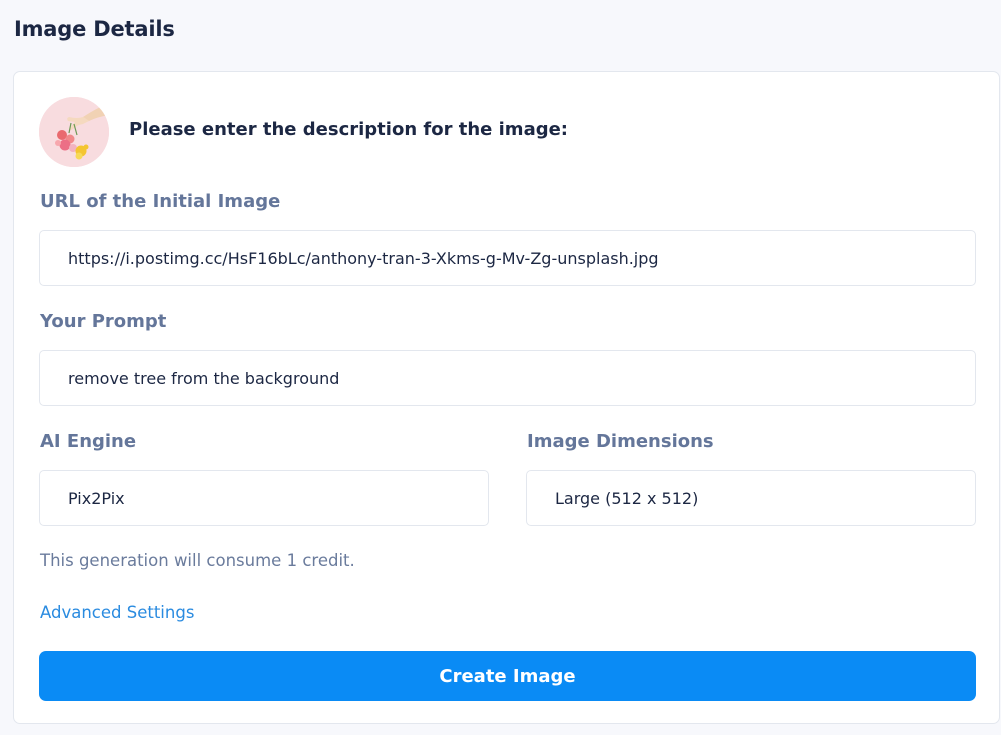 This screenshot has width=1001, height=735. I want to click on ai-engine-label: AI Engine, so click(88, 441).